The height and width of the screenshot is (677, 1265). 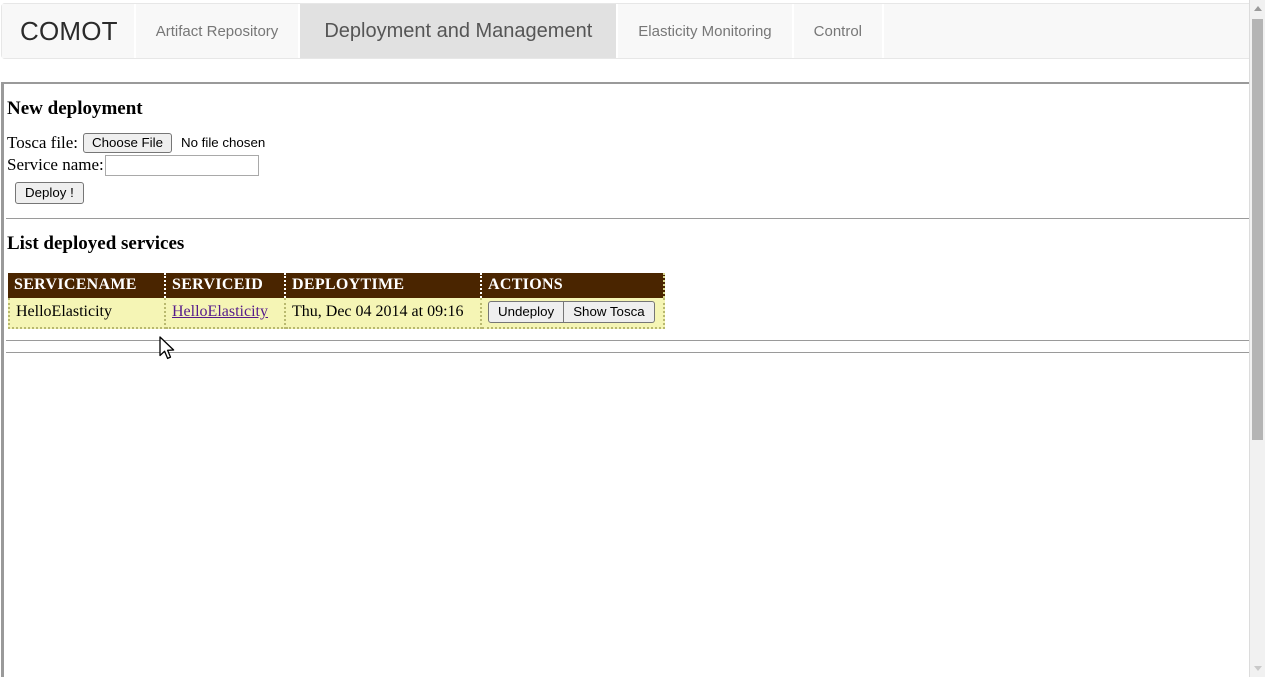 I want to click on navbar-filler, so click(x=1066, y=31).